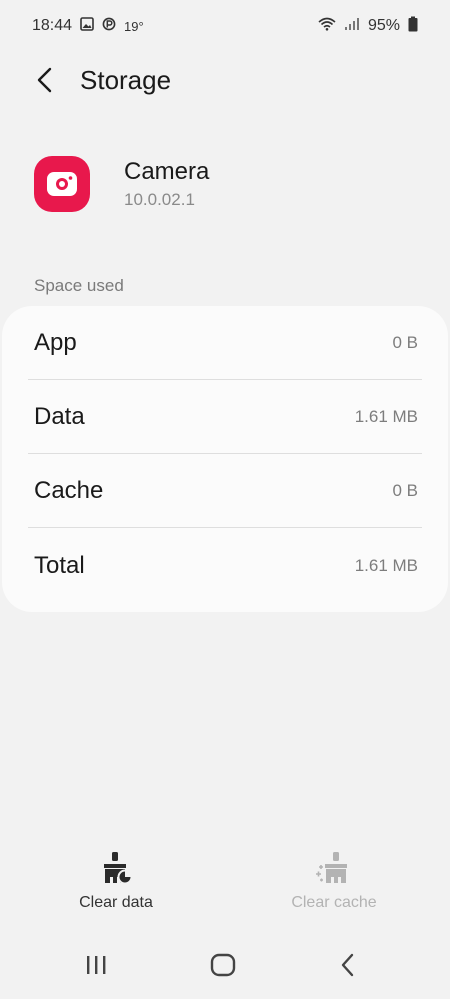  I want to click on clear-data-icon, so click(118, 868).